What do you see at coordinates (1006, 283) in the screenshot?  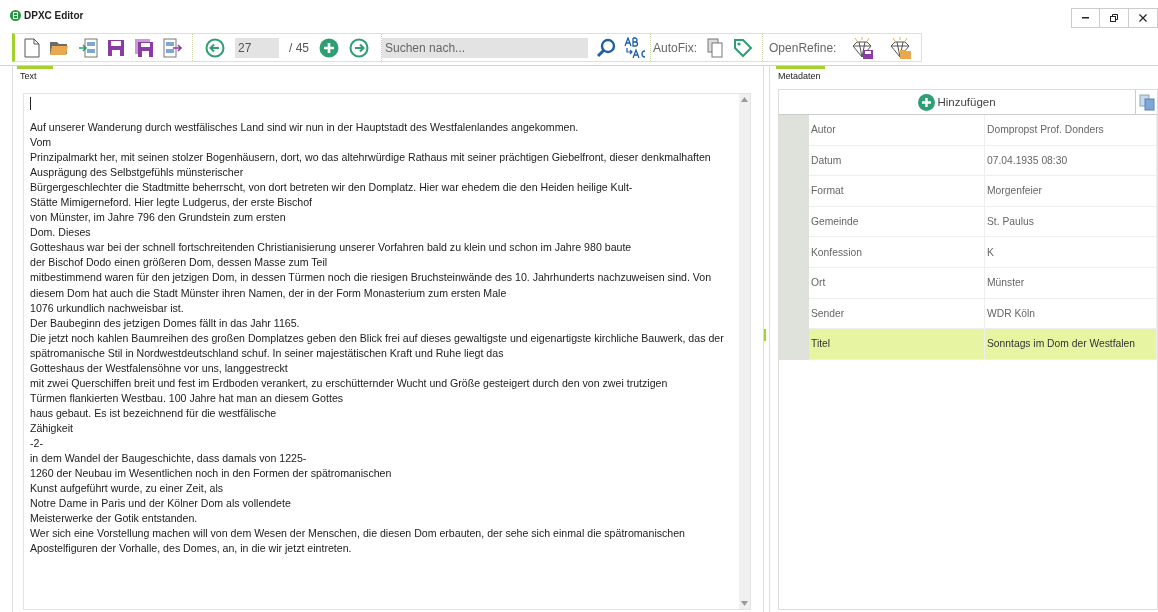 I see `metadata-value: Münster` at bounding box center [1006, 283].